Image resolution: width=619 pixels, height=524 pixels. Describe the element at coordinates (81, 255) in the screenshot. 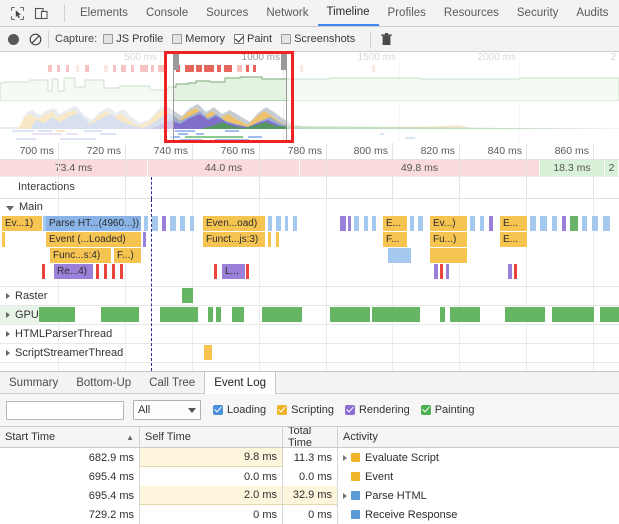

I see `flame-event: Func...s:4)` at that location.